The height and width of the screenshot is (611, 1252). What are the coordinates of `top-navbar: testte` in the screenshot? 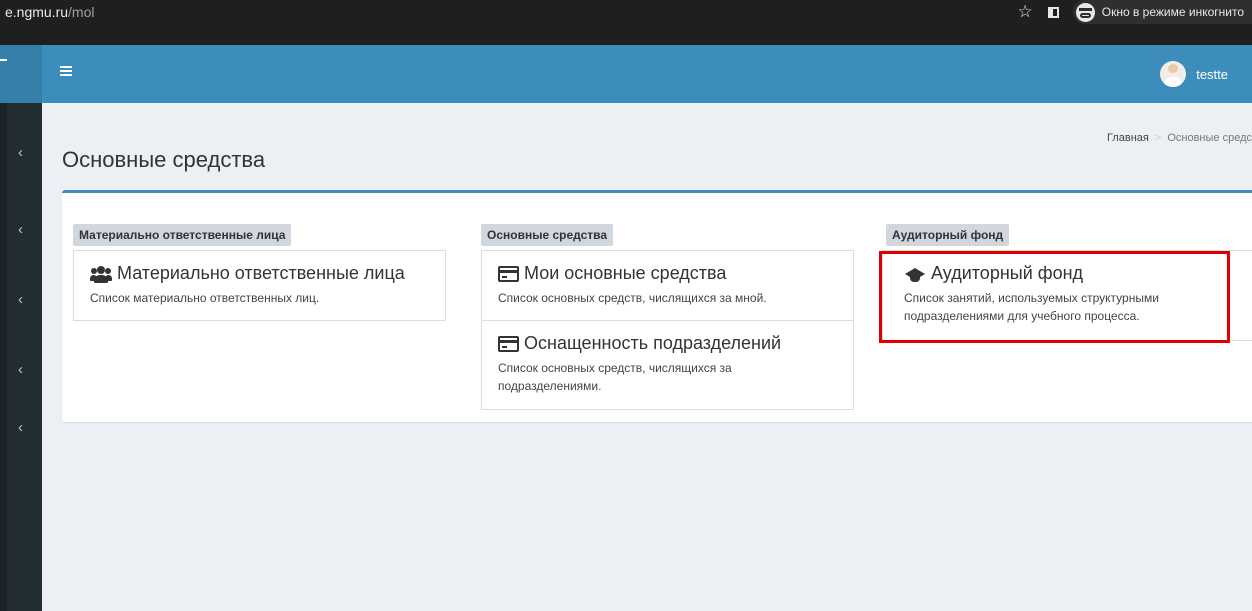 It's located at (647, 74).